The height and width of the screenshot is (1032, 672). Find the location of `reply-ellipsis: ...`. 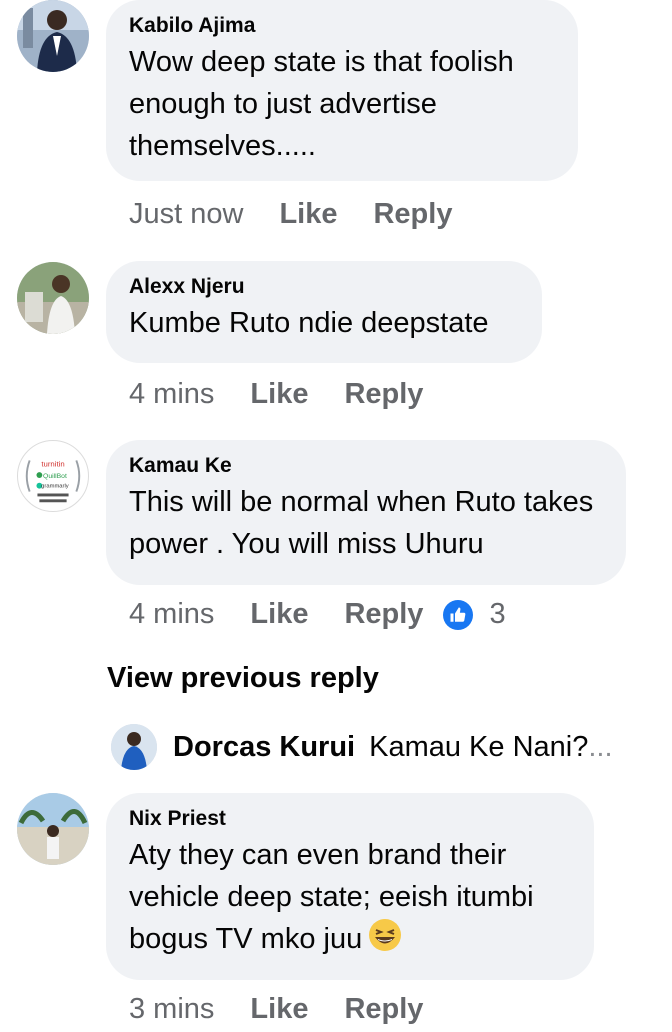

reply-ellipsis: ... is located at coordinates (600, 746).